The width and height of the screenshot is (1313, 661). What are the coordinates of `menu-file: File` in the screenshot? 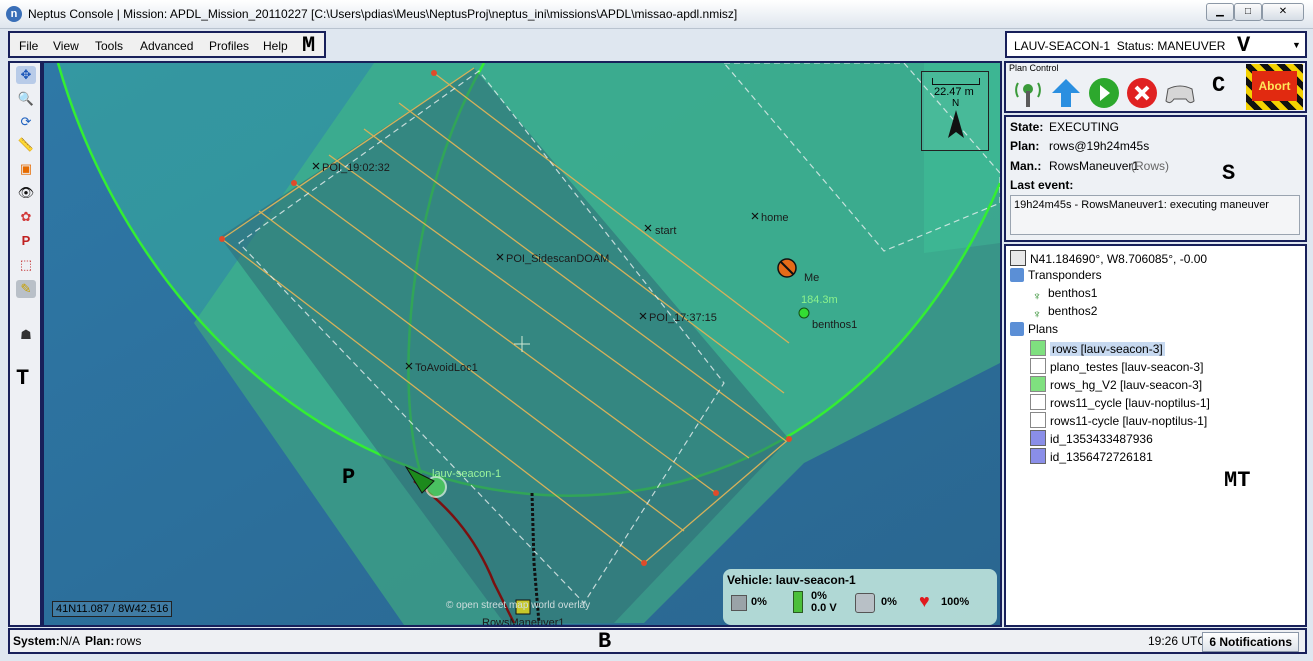 It's located at (28, 46).